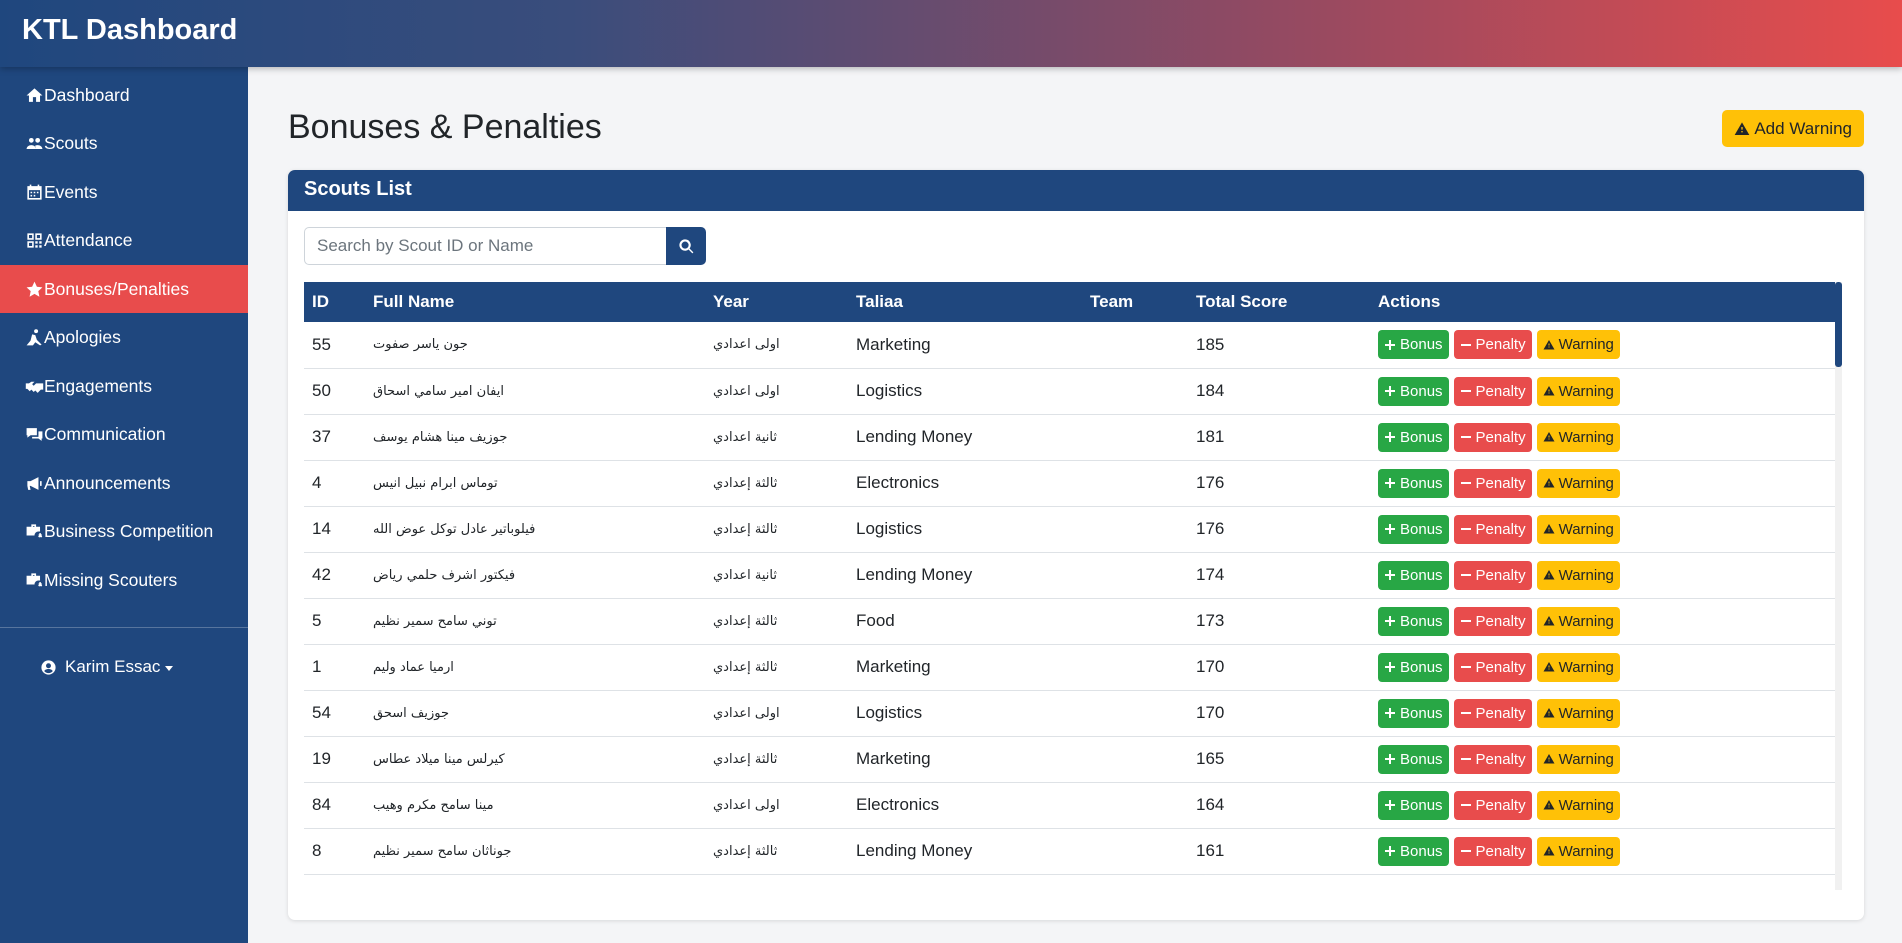 The image size is (1902, 943). I want to click on column-header-total-score: Total Score, so click(1279, 302).